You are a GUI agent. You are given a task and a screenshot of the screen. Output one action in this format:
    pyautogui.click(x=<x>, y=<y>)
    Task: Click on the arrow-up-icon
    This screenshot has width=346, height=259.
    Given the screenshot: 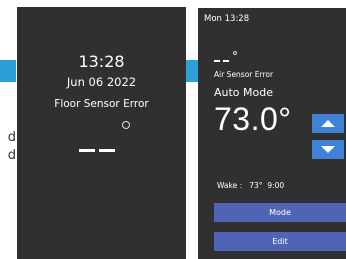 What is the action you would take?
    pyautogui.click(x=328, y=123)
    